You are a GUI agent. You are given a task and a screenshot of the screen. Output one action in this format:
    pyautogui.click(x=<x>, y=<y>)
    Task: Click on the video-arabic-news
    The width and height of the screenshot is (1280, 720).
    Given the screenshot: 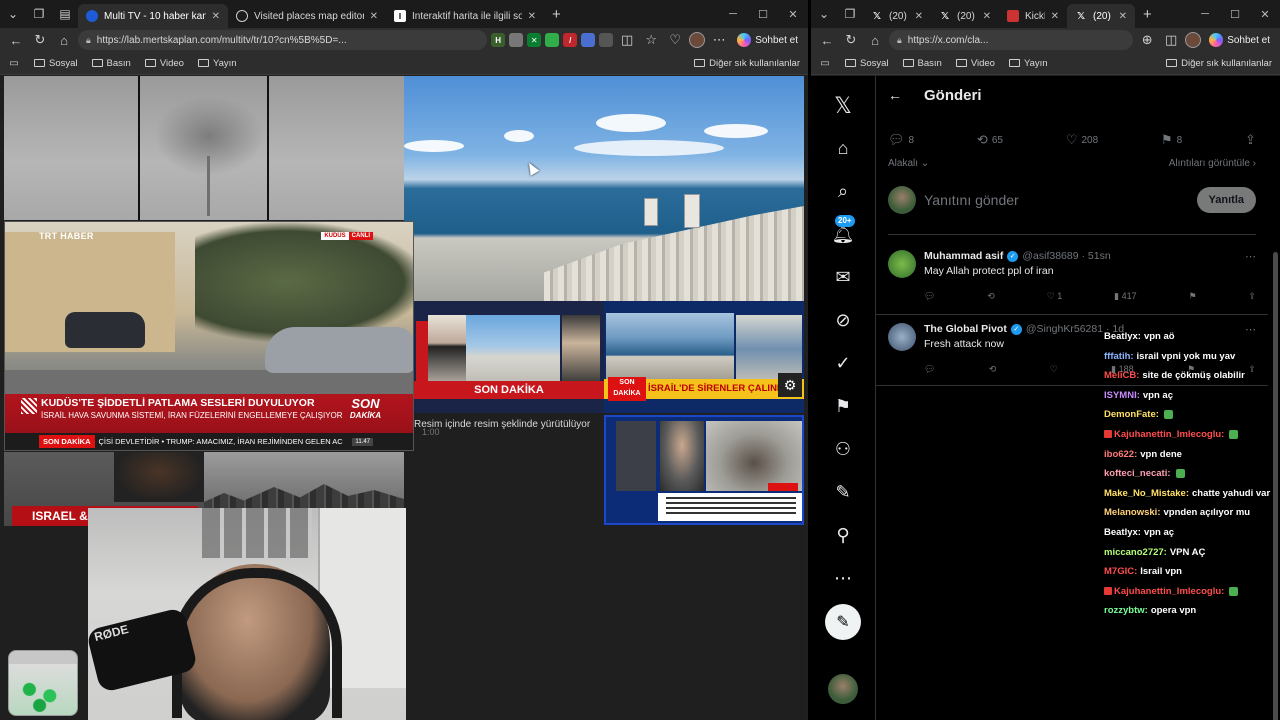 What is the action you would take?
    pyautogui.click(x=704, y=470)
    